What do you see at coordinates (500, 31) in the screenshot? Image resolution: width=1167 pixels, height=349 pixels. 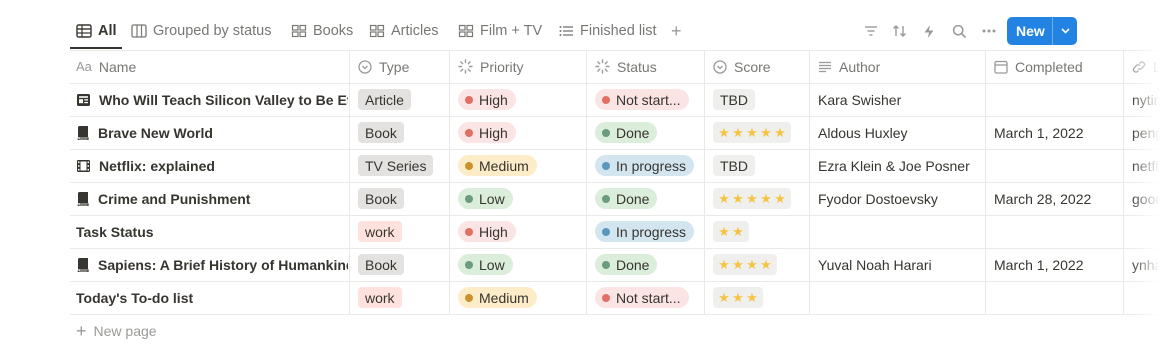 I see `tab-film-tv: Film + TV` at bounding box center [500, 31].